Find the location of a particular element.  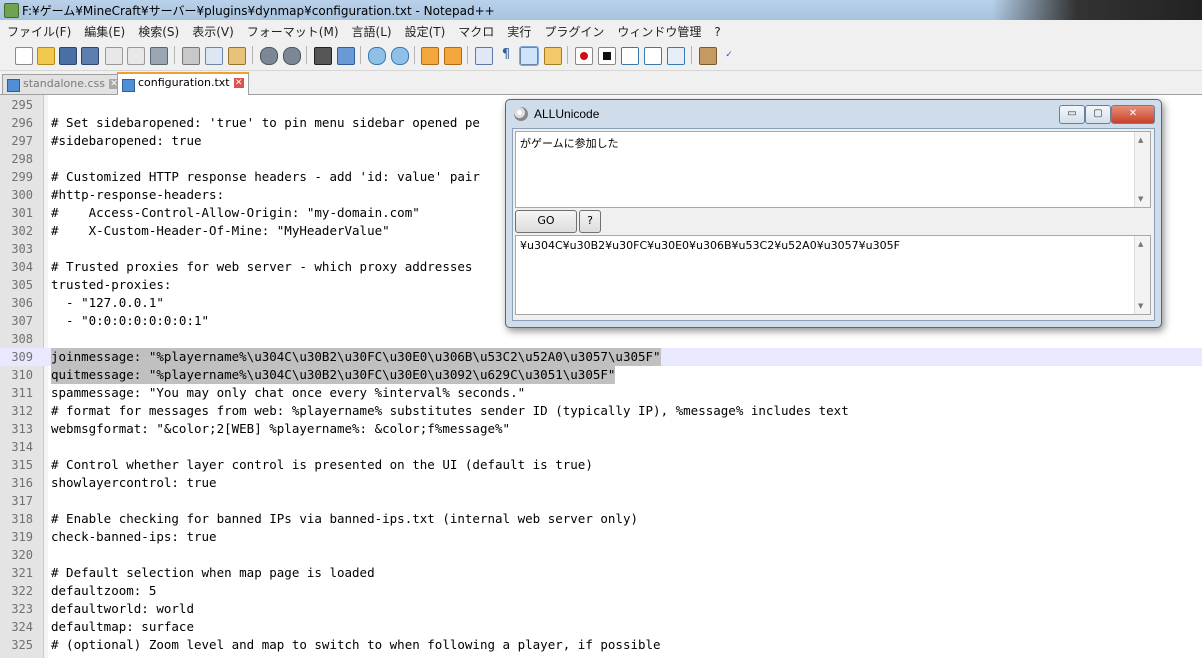

menu-file: ファイル(F) is located at coordinates (38, 30).